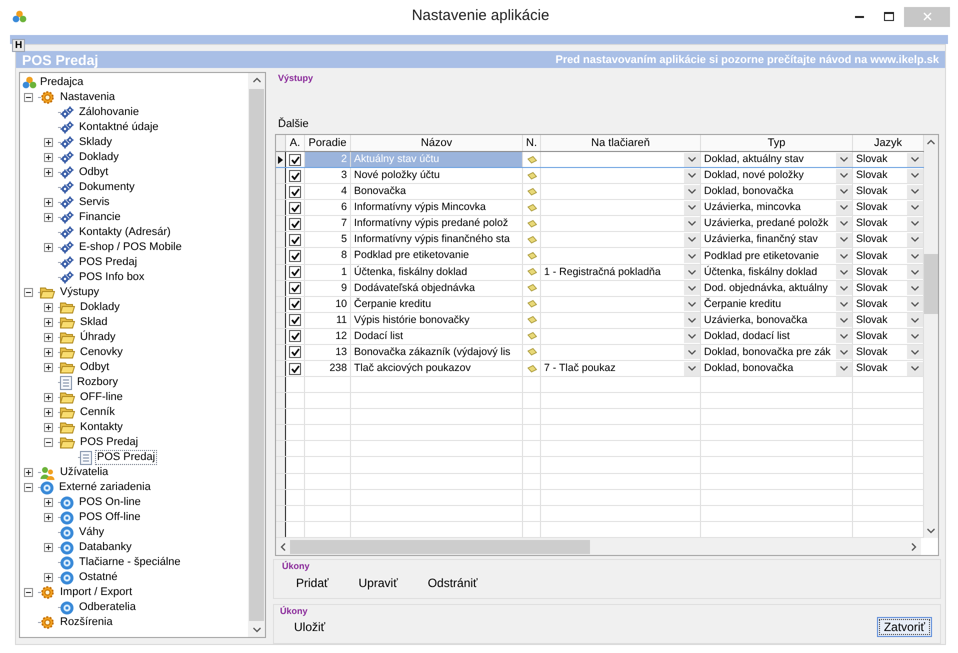  What do you see at coordinates (93, 172) in the screenshot?
I see `tree-item: Odbyt` at bounding box center [93, 172].